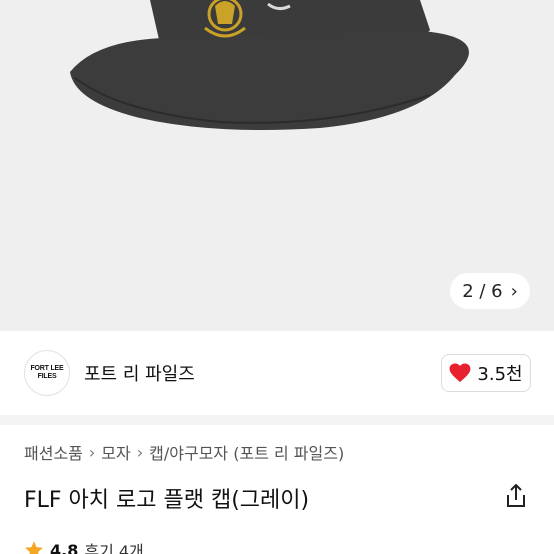  I want to click on rating-row: 4.8 후기 4개, so click(84, 546).